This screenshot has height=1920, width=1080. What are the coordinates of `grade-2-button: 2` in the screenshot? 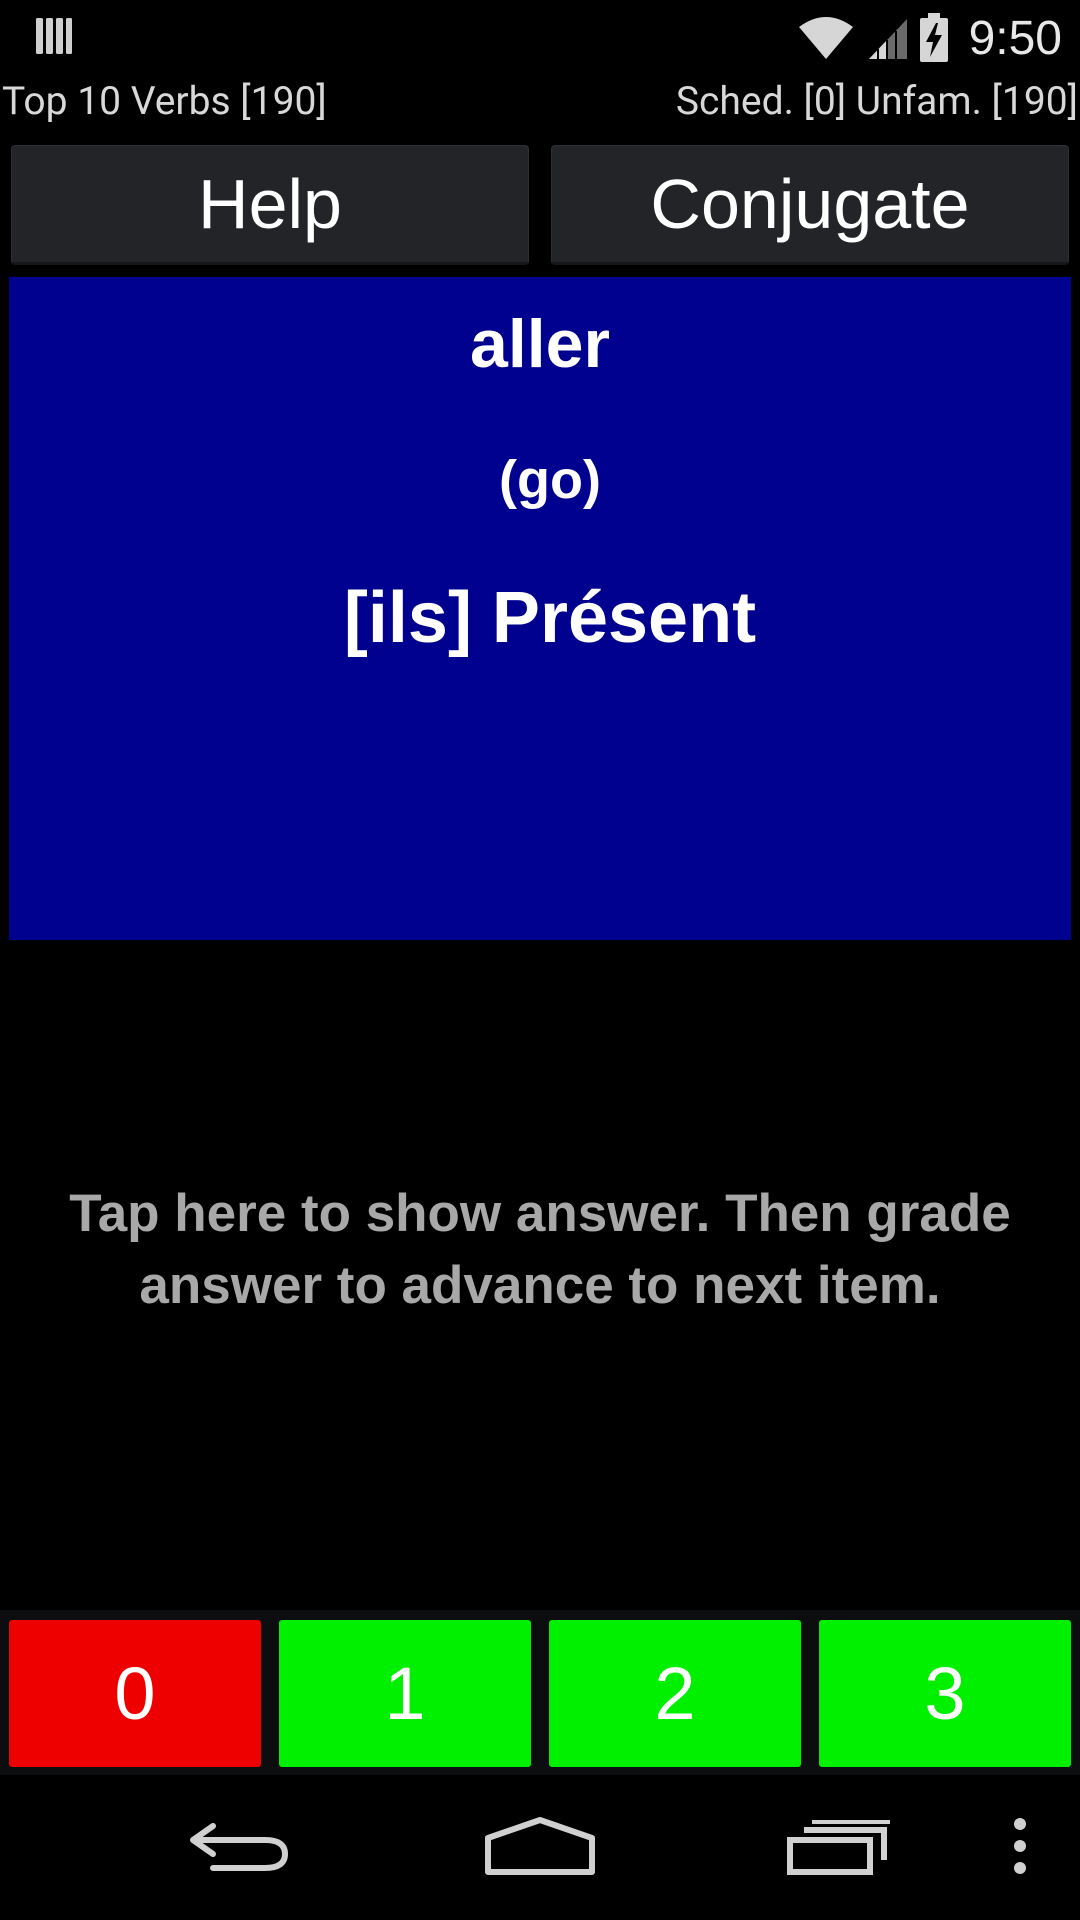 It's located at (675, 1693).